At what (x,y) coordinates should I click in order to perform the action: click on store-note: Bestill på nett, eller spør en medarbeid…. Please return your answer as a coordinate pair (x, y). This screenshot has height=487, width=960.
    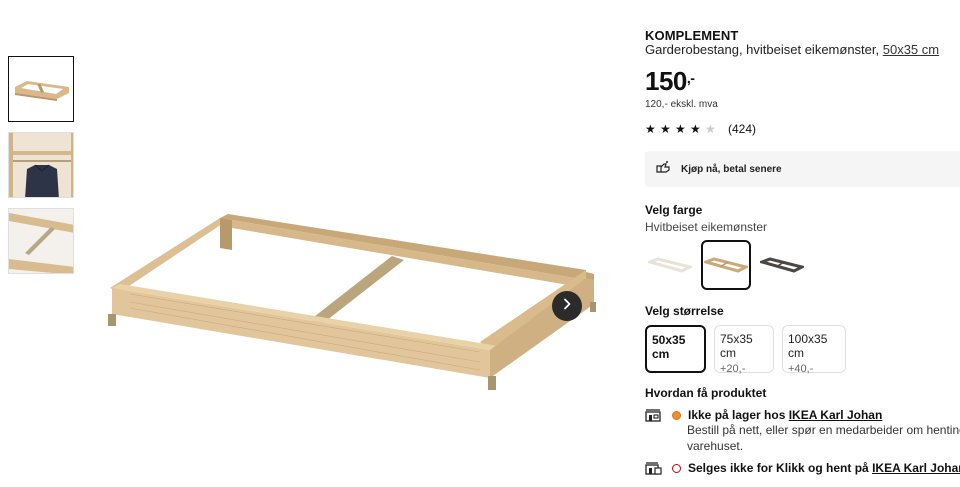
    Looking at the image, I should click on (823, 438).